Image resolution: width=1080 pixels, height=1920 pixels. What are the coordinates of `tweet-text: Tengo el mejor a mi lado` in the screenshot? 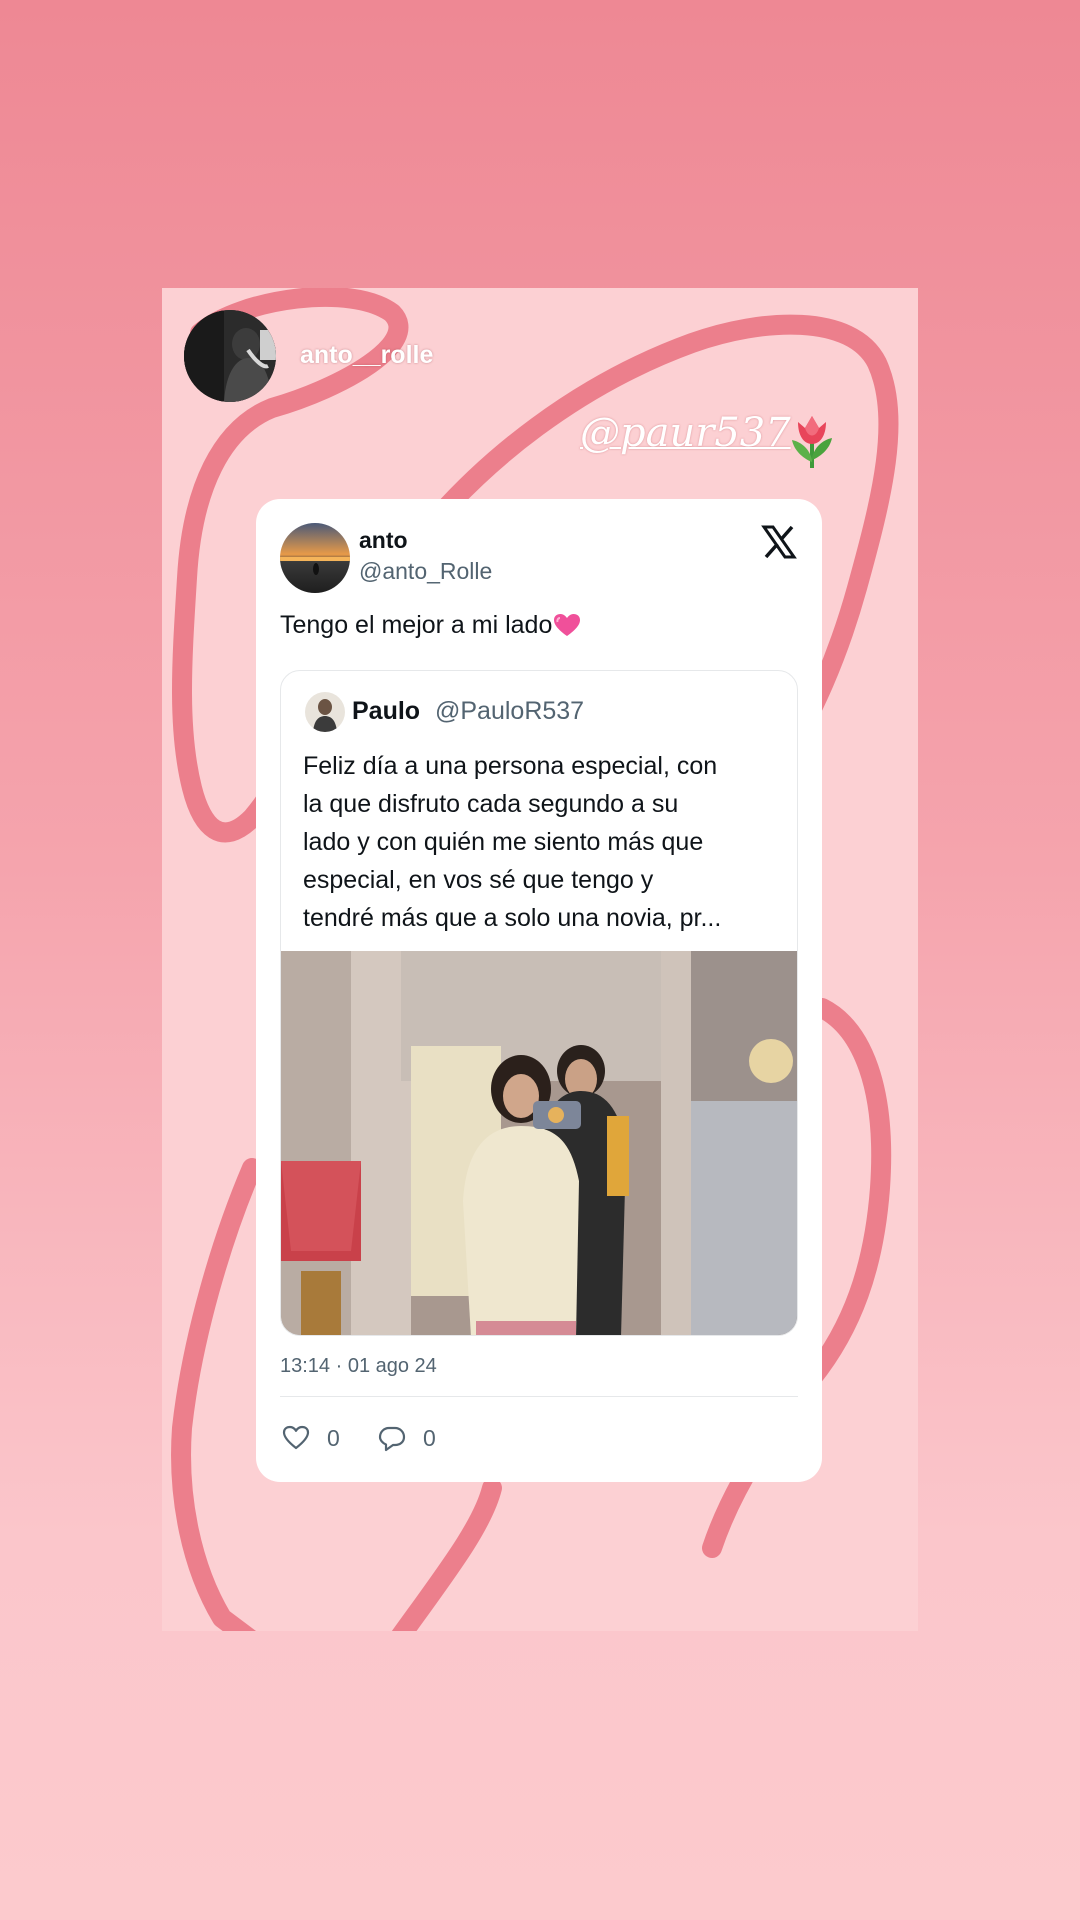 It's located at (430, 625).